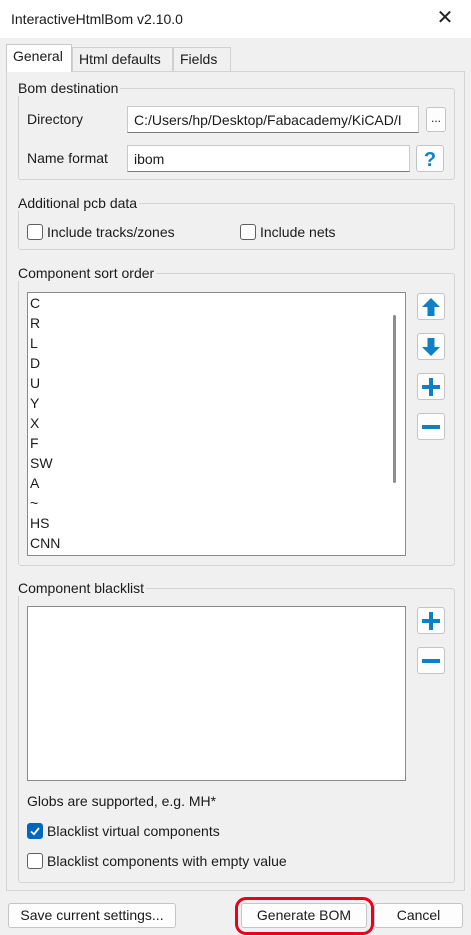 This screenshot has height=935, width=471. I want to click on move-up-button, so click(431, 306).